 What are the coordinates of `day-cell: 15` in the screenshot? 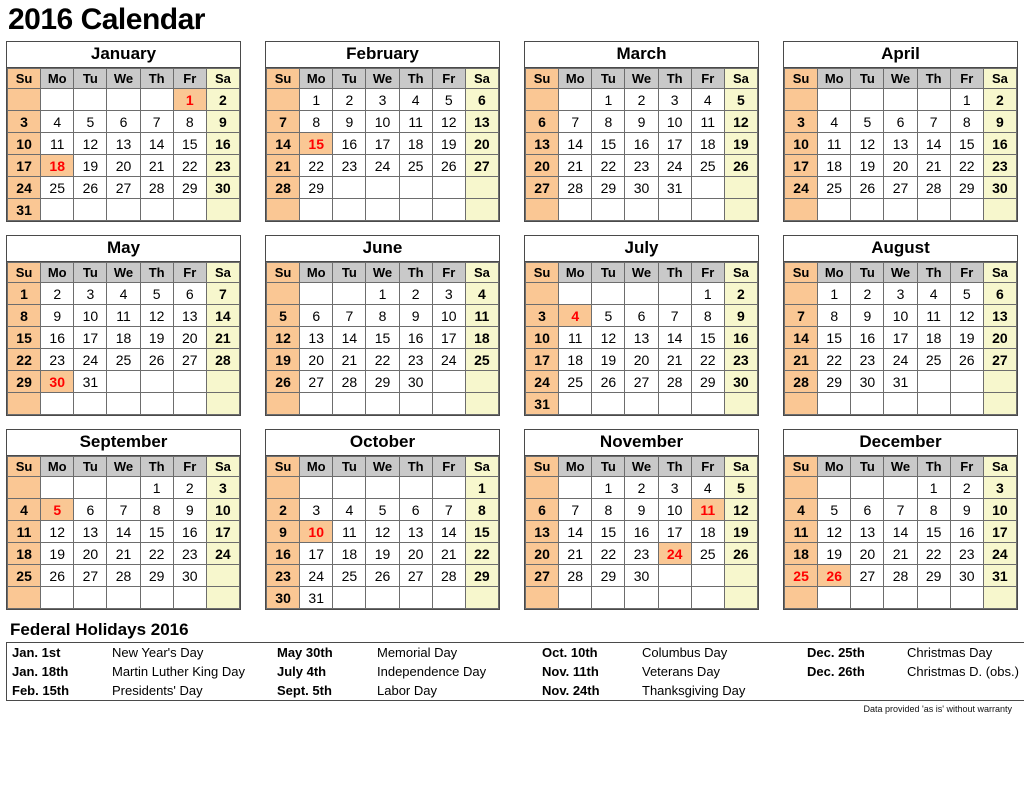 It's located at (608, 531).